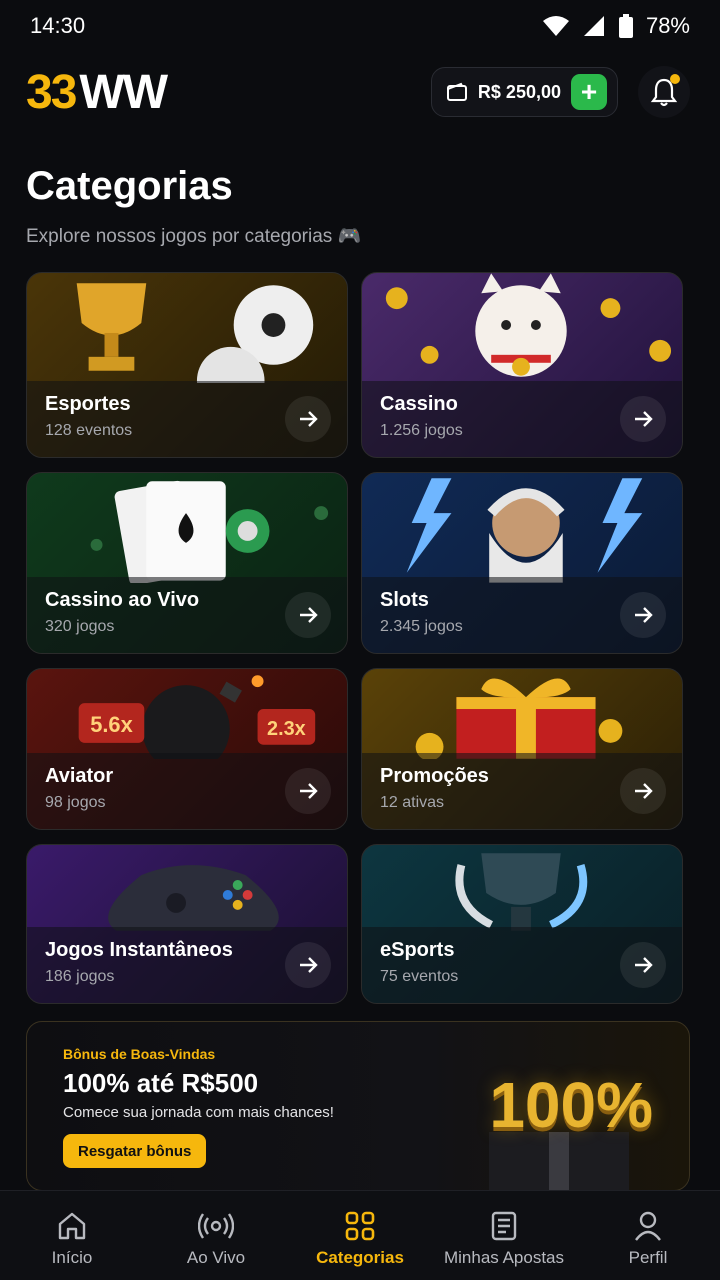  Describe the element at coordinates (360, 1257) in the screenshot. I see `tab-label: Categorias` at that location.